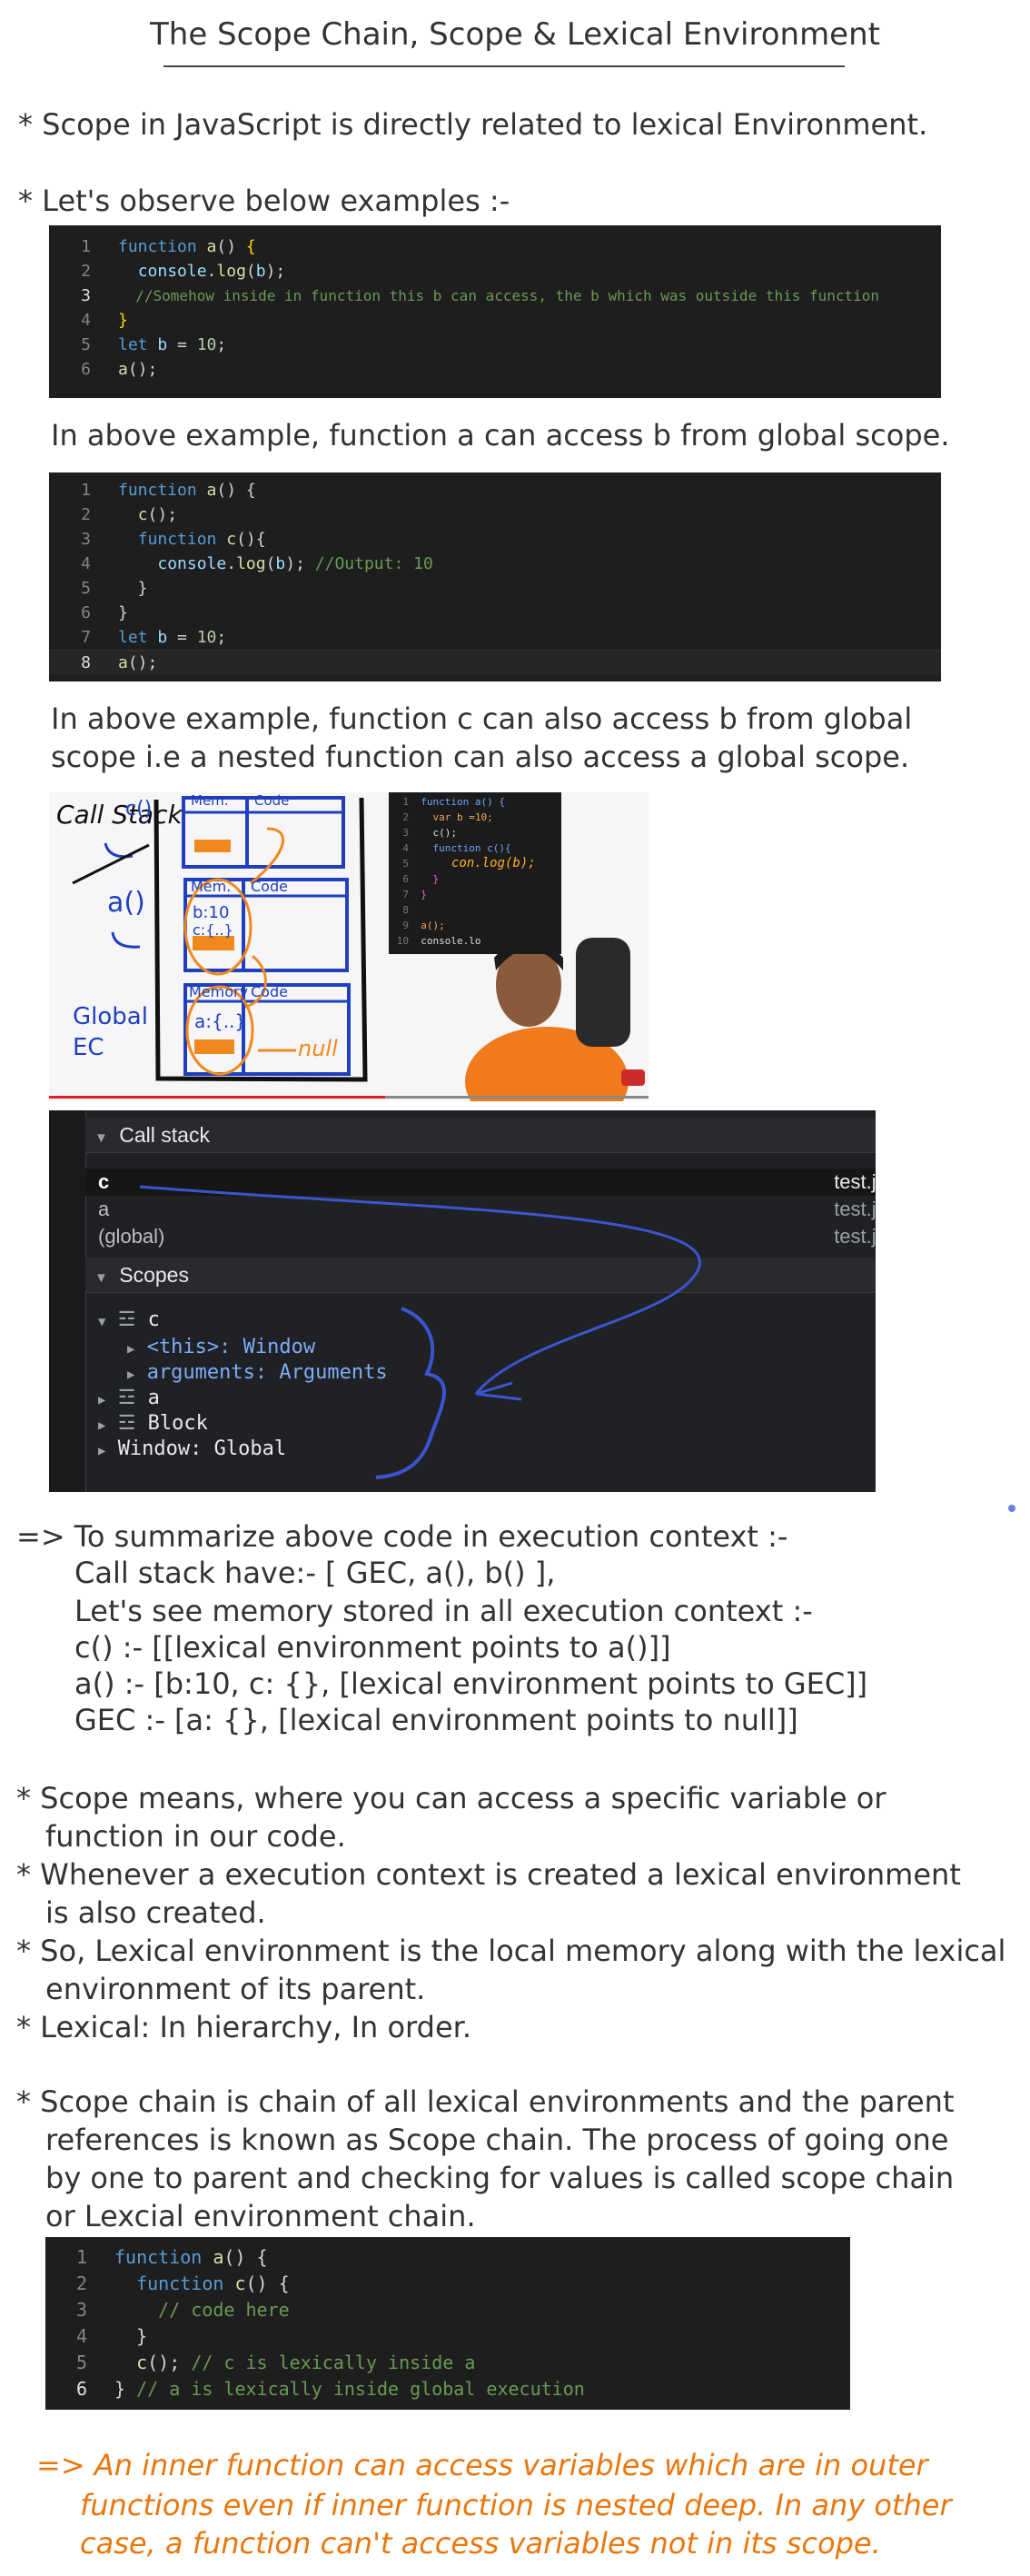 This screenshot has height=2576, width=1030. What do you see at coordinates (318, 1048) in the screenshot?
I see `whiteboard-null: null` at bounding box center [318, 1048].